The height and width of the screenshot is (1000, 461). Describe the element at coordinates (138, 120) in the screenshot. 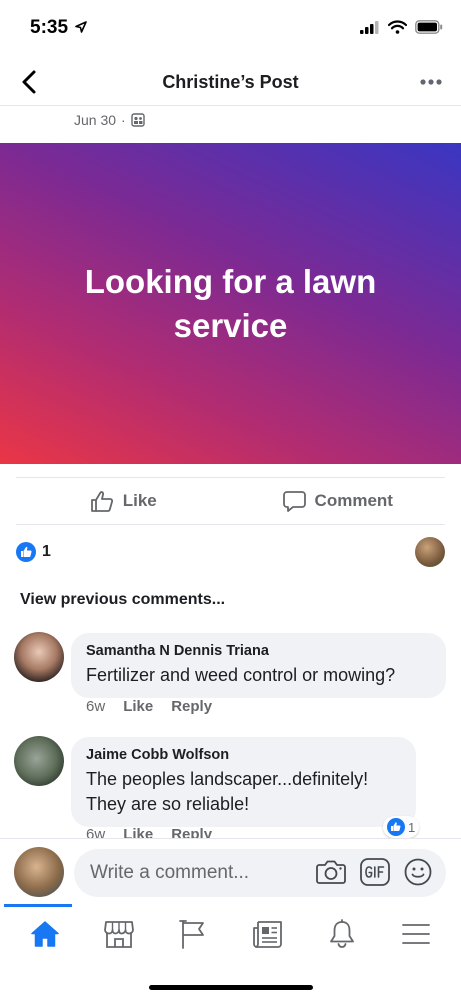

I see `group-privacy-icon` at that location.